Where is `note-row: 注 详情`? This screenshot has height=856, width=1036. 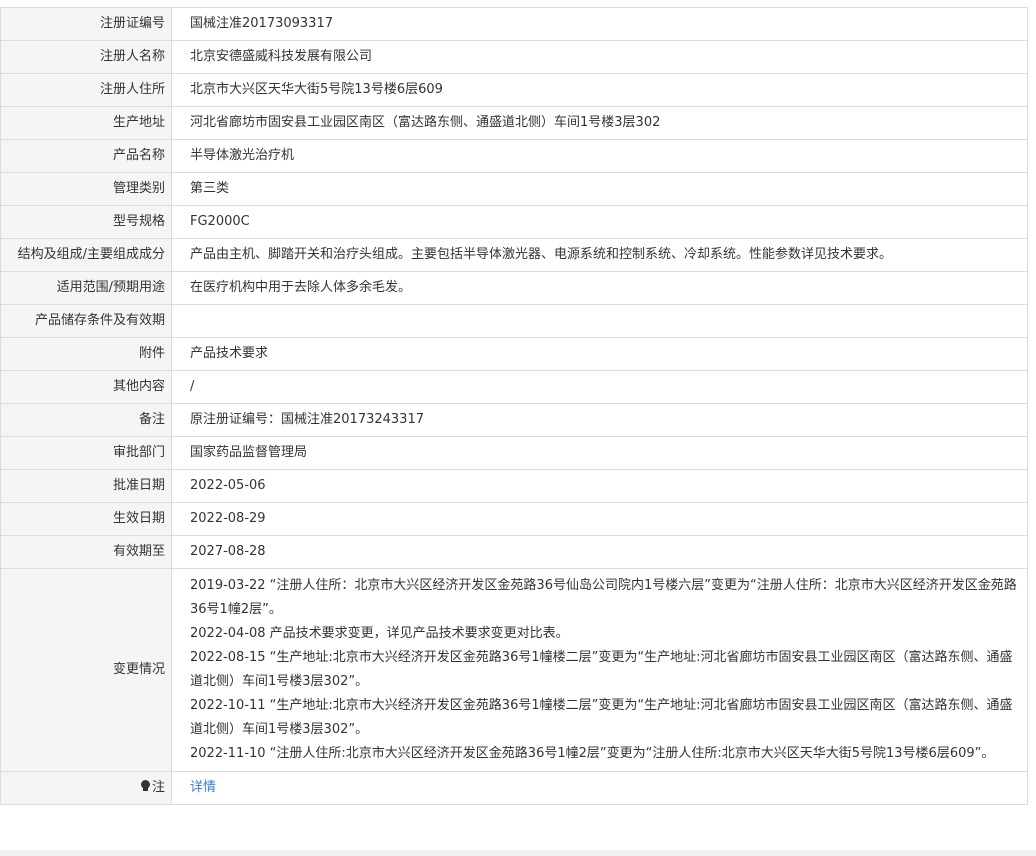
note-row: 注 详情 is located at coordinates (514, 788).